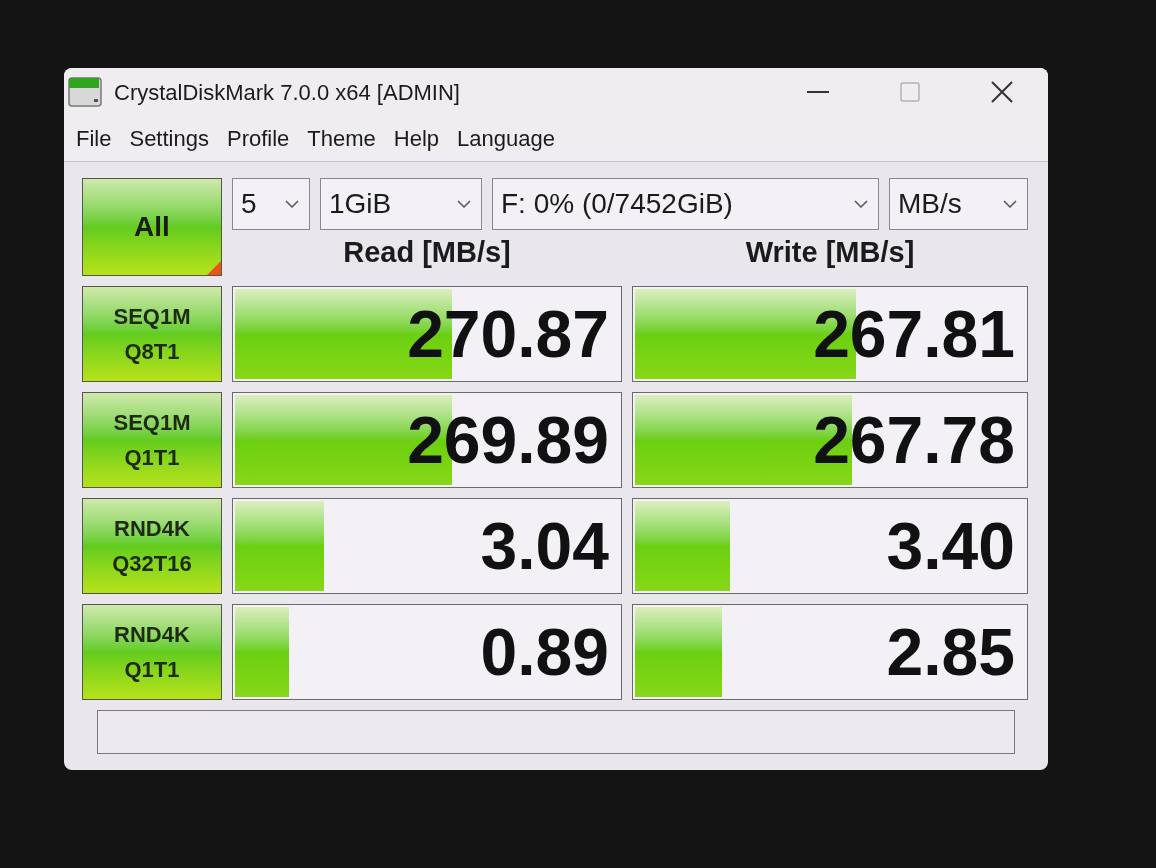  I want to click on result-value: 3.40, so click(950, 546).